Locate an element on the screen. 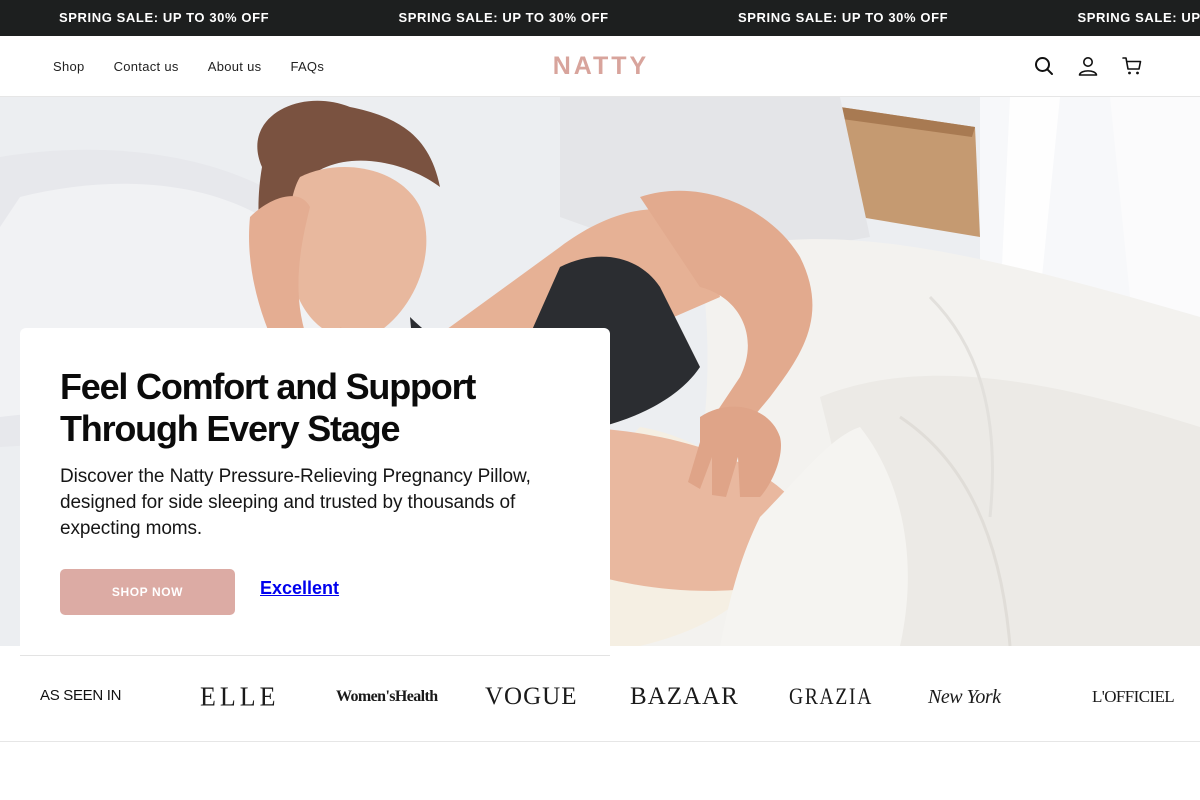 This screenshot has height=800, width=1200. rating-link: Excellent is located at coordinates (299, 588).